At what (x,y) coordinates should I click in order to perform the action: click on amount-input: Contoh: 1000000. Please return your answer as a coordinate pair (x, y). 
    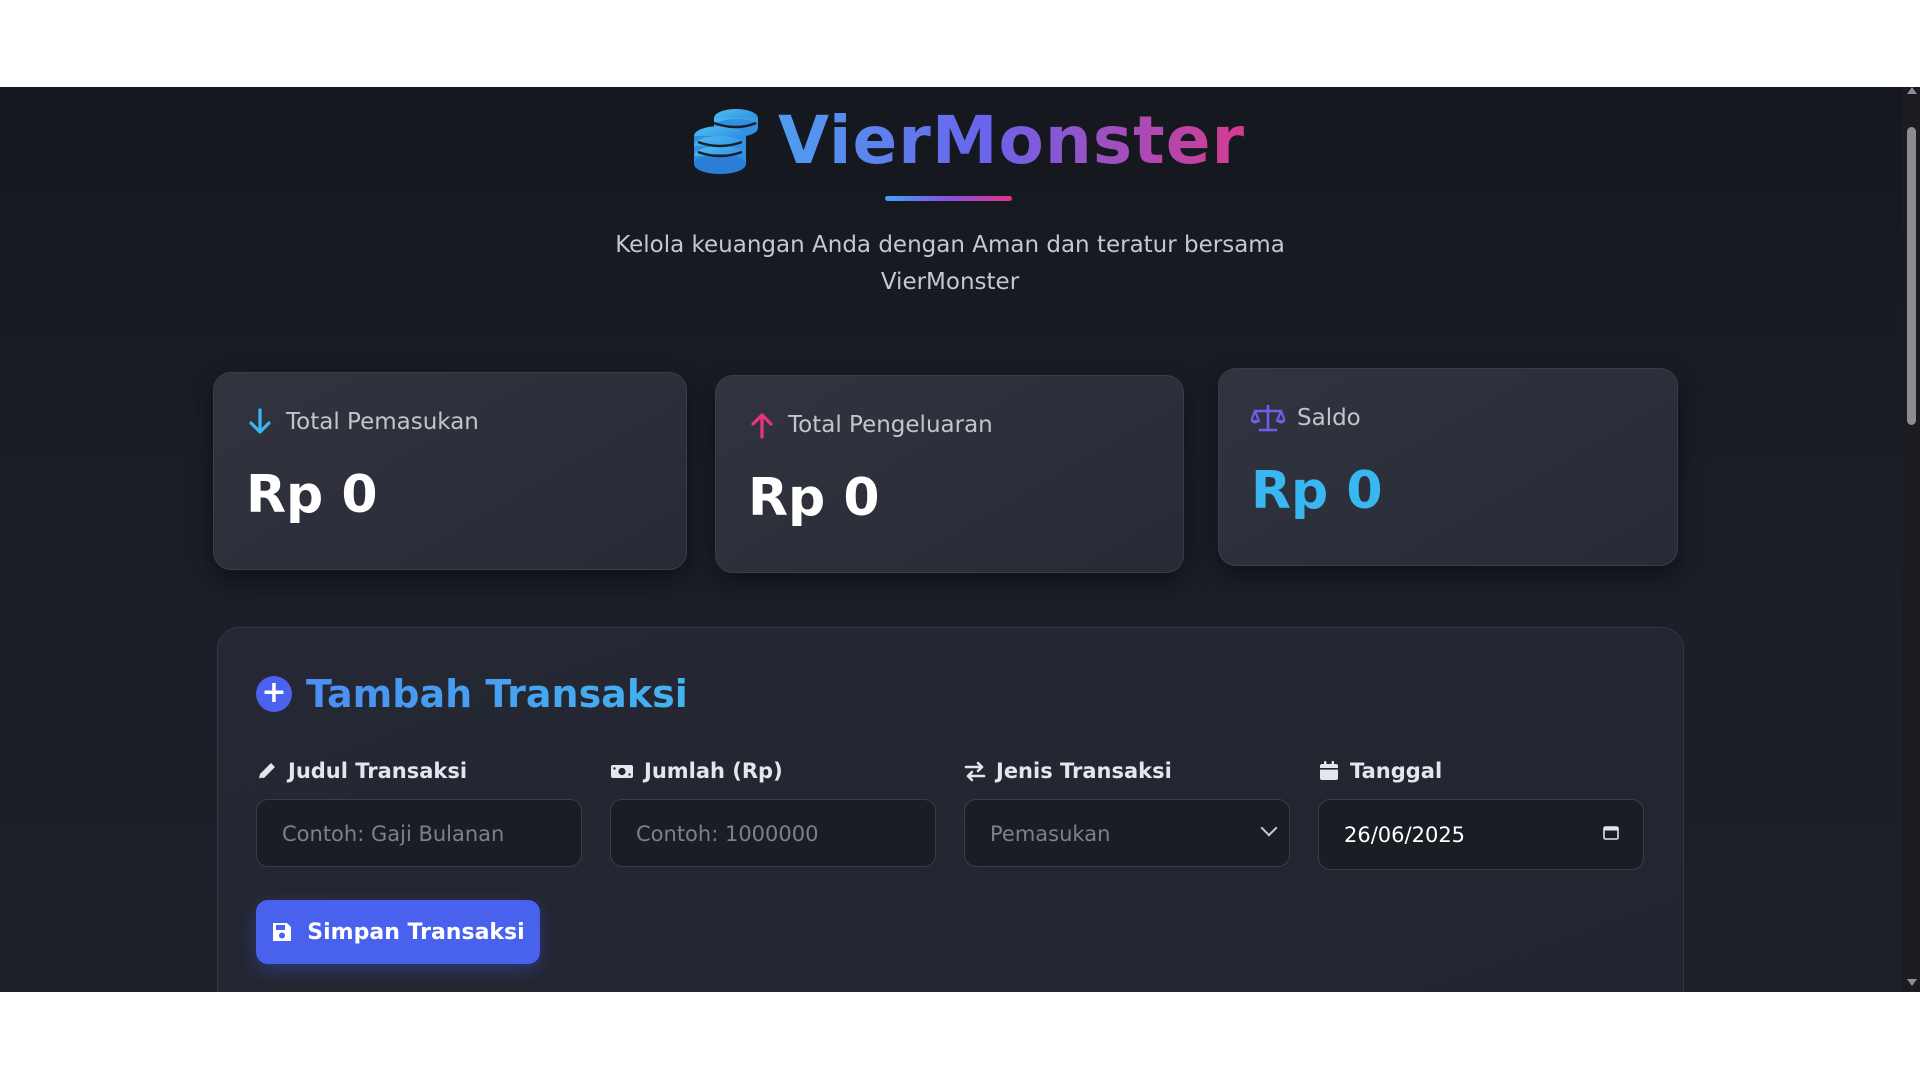
    Looking at the image, I should click on (773, 833).